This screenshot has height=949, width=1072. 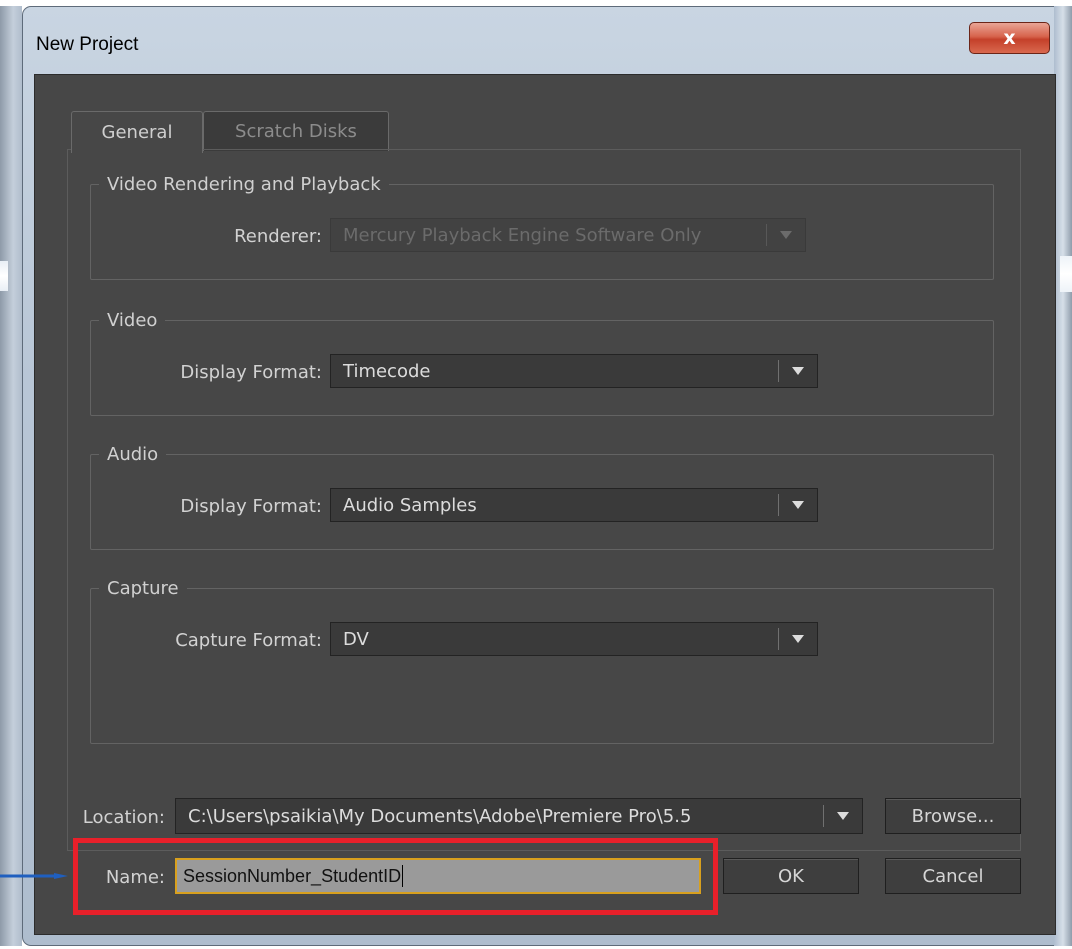 What do you see at coordinates (953, 876) in the screenshot?
I see `cancel-button: Cancel` at bounding box center [953, 876].